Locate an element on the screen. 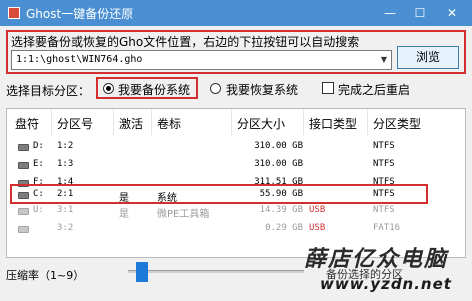 Image resolution: width=472 pixels, height=301 pixels. column-header-partition: 分区号 is located at coordinates (75, 123).